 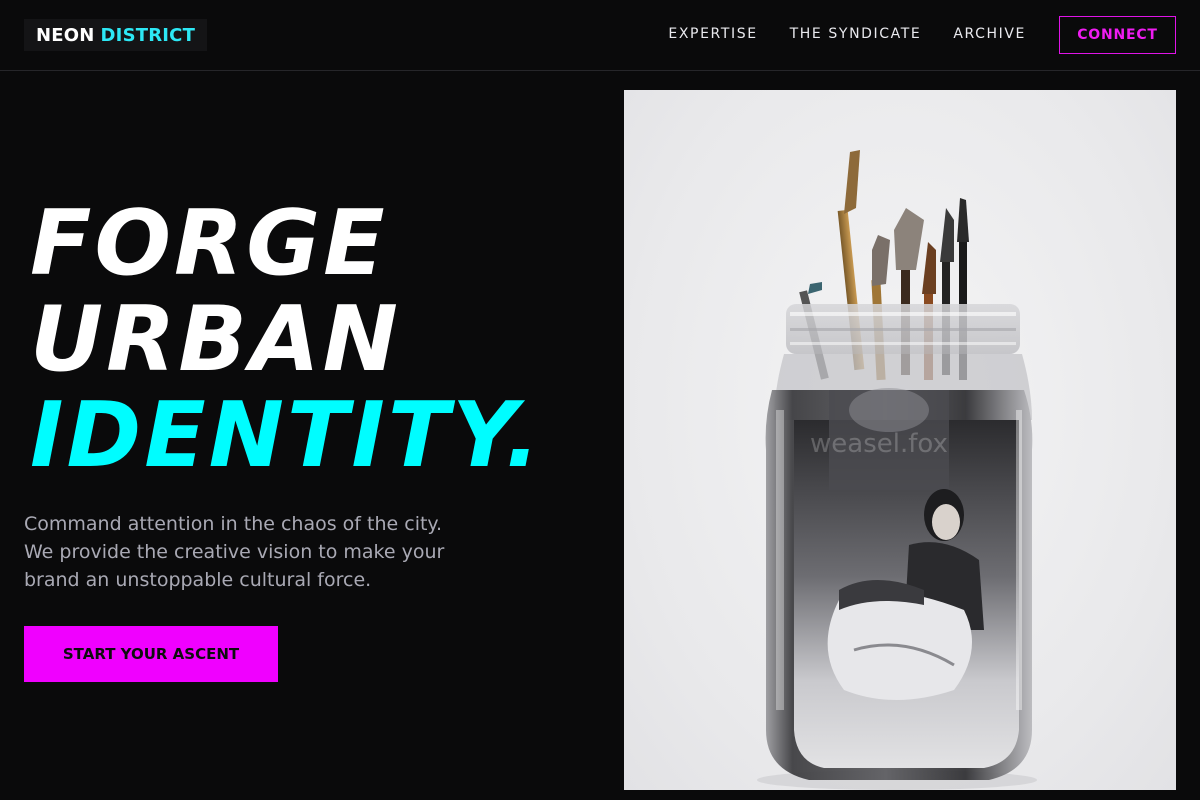 I want to click on nav-links: EXPERTISE THE SYNDICATE ARCHIVE, so click(x=847, y=34).